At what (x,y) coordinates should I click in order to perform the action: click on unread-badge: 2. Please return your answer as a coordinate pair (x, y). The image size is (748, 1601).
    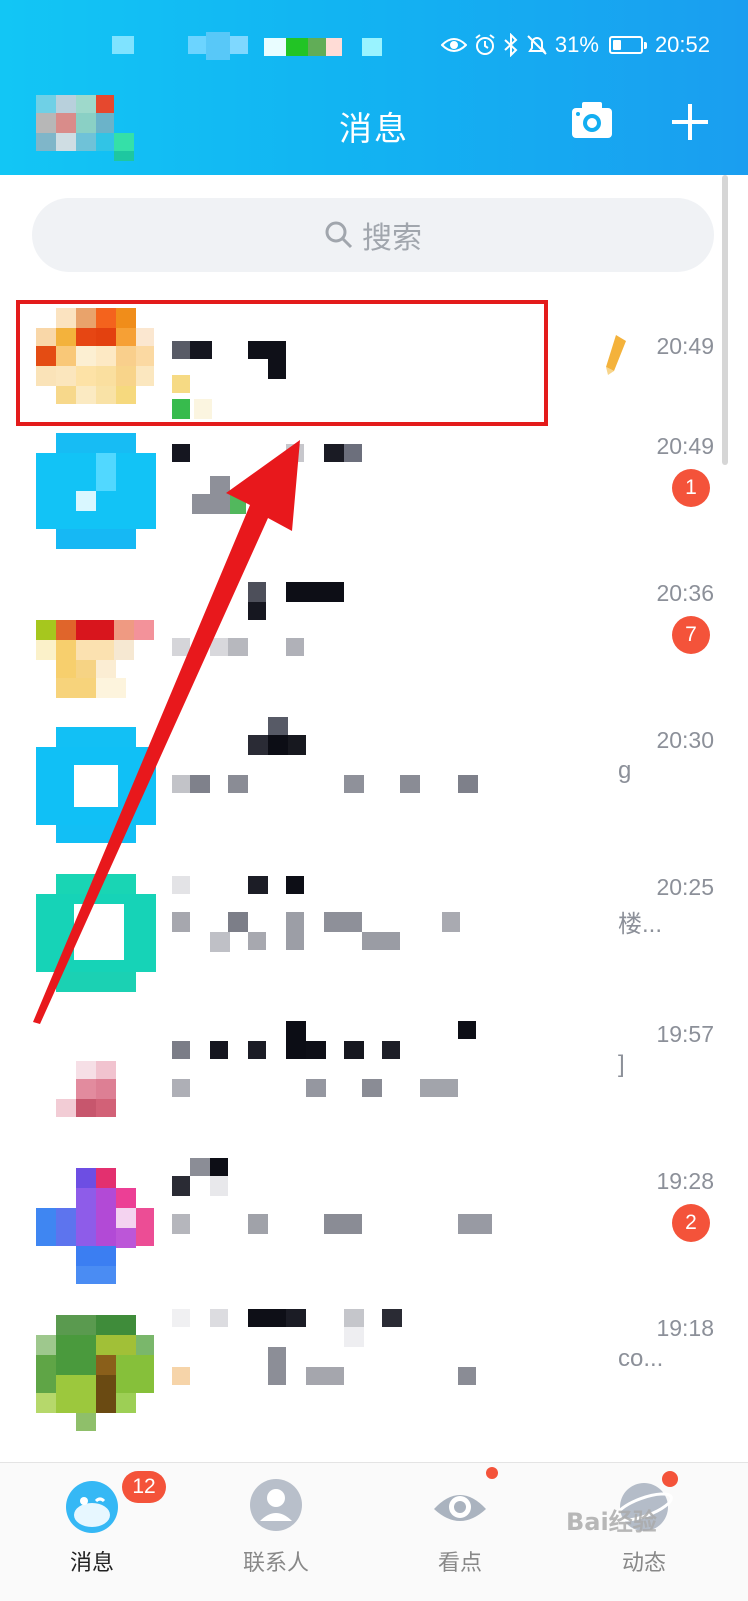
    Looking at the image, I should click on (691, 1223).